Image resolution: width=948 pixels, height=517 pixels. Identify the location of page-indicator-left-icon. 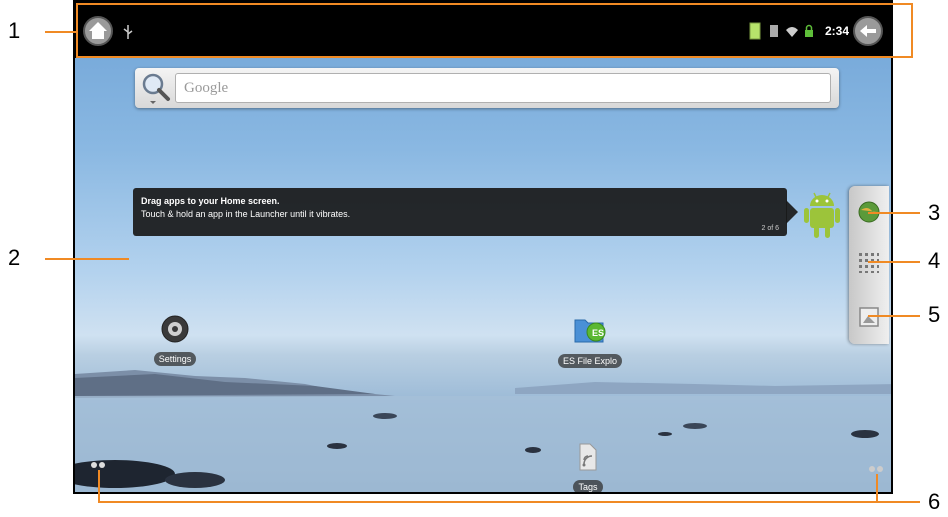
(99, 465).